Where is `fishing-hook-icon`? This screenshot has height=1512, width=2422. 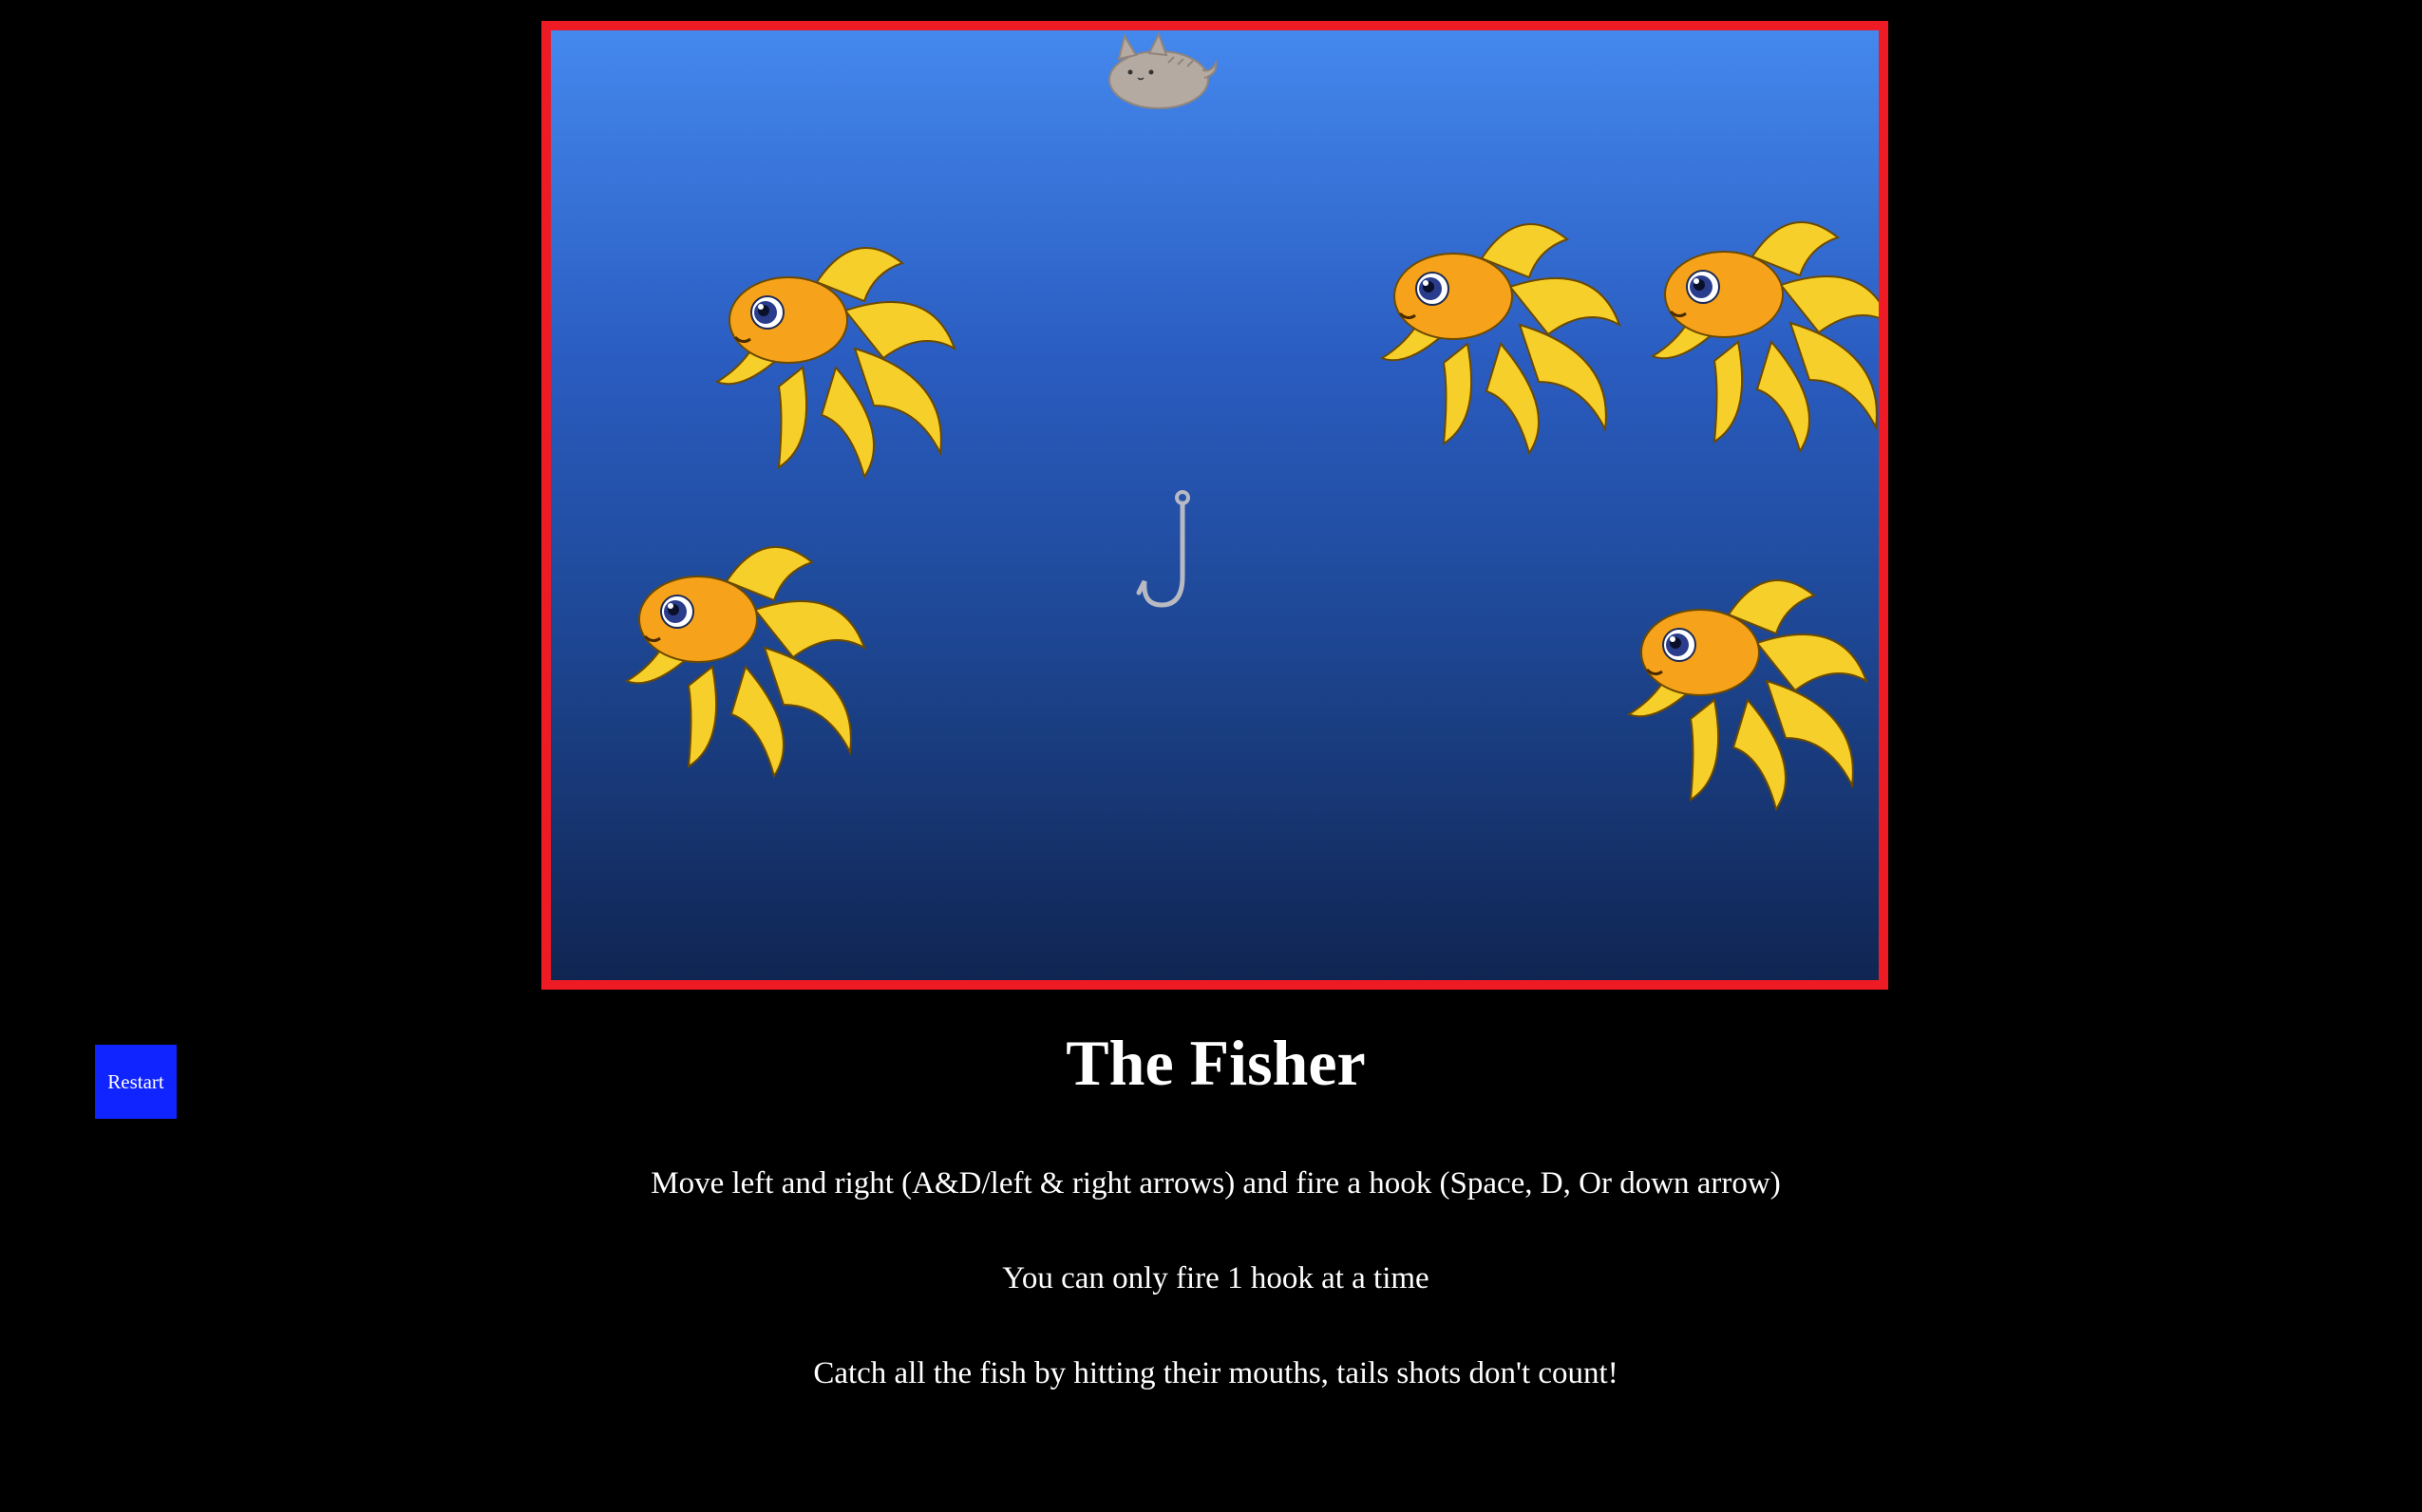
fishing-hook-icon is located at coordinates (1163, 549).